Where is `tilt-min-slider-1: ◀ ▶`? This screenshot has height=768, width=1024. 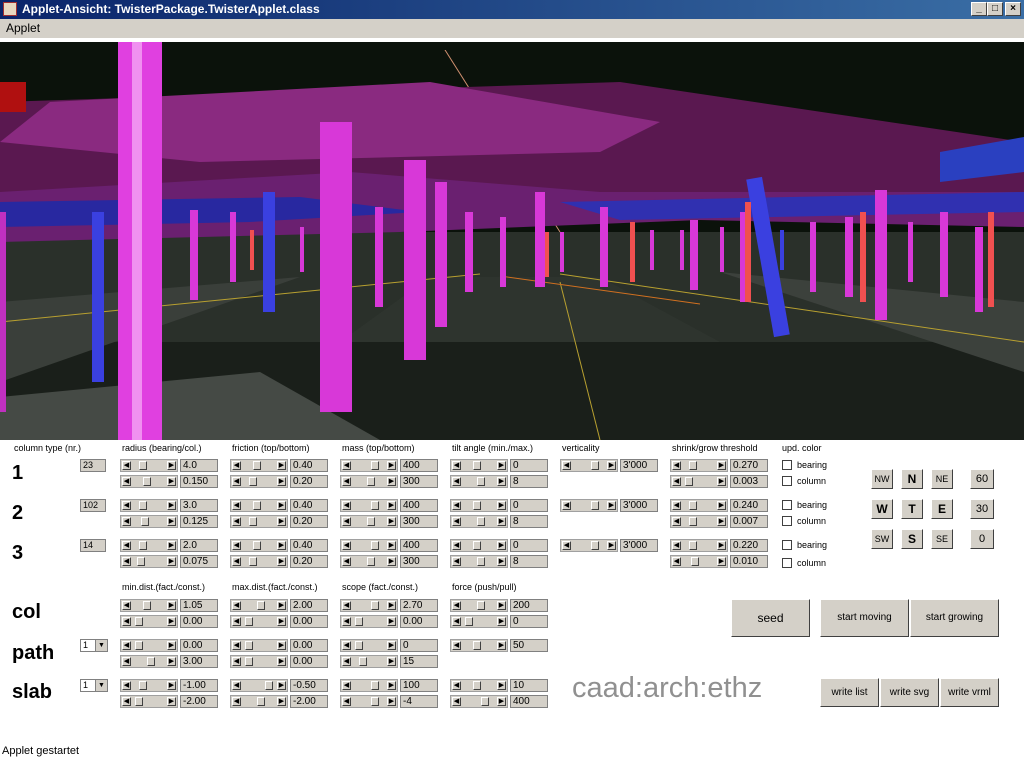 tilt-min-slider-1: ◀ ▶ is located at coordinates (479, 465).